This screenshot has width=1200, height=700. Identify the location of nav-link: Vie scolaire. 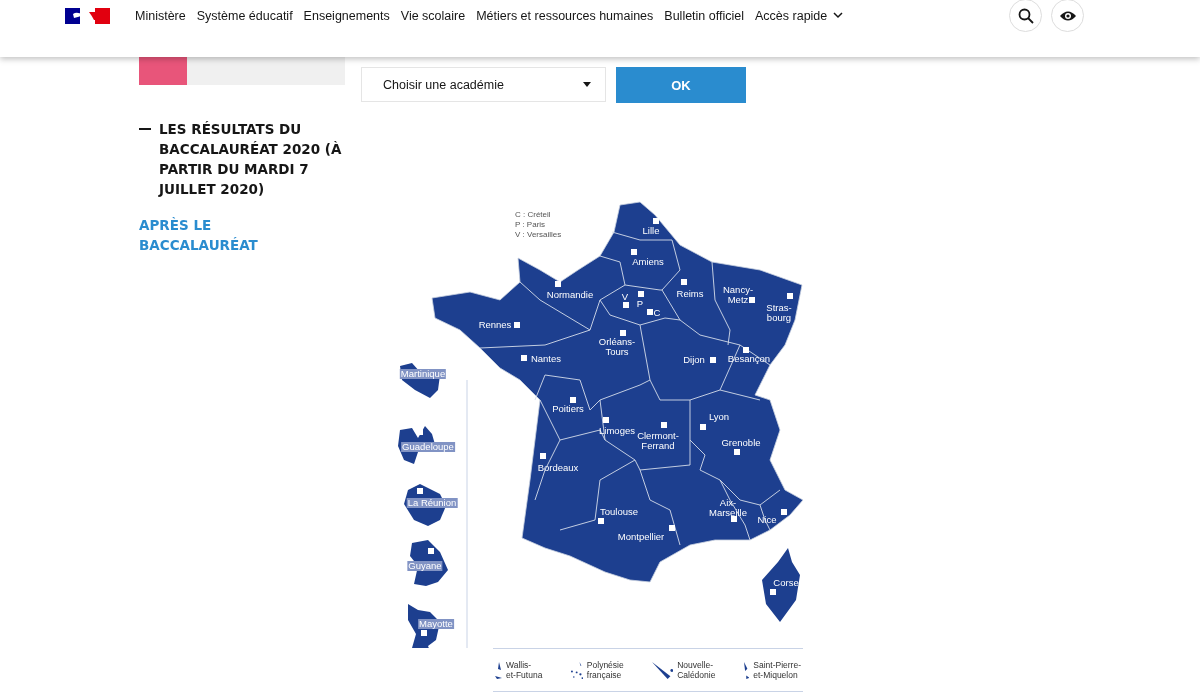
(433, 15).